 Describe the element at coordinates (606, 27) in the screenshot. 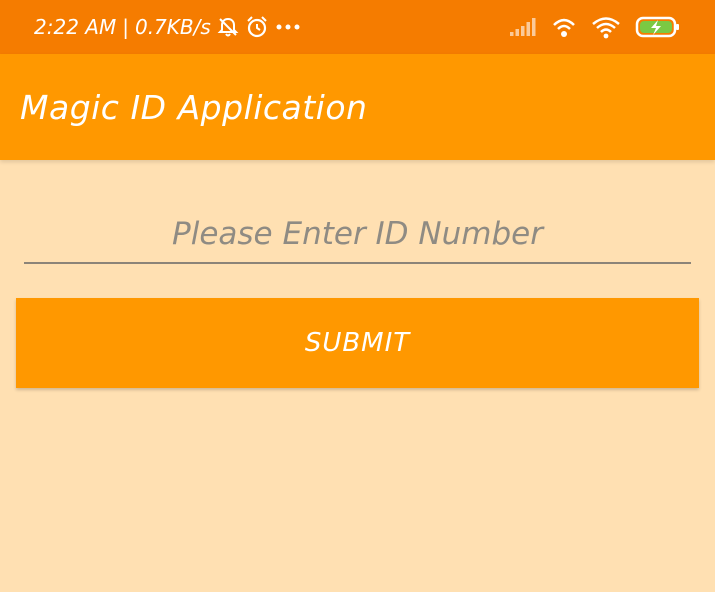

I see `wifi-icon` at that location.